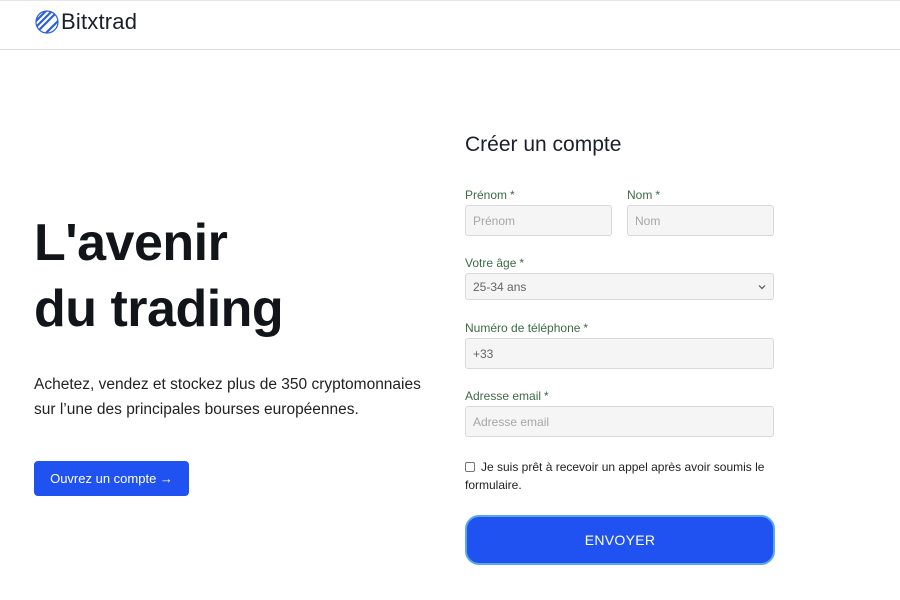 The width and height of the screenshot is (900, 600). I want to click on first-name-label: Prénom *, so click(490, 195).